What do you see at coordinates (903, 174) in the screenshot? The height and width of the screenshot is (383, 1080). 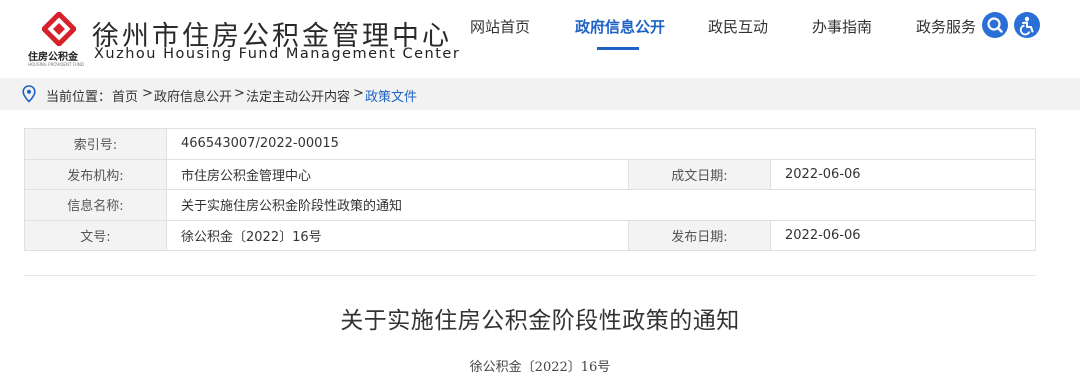 I see `created-date-value: 2022-06-06` at bounding box center [903, 174].